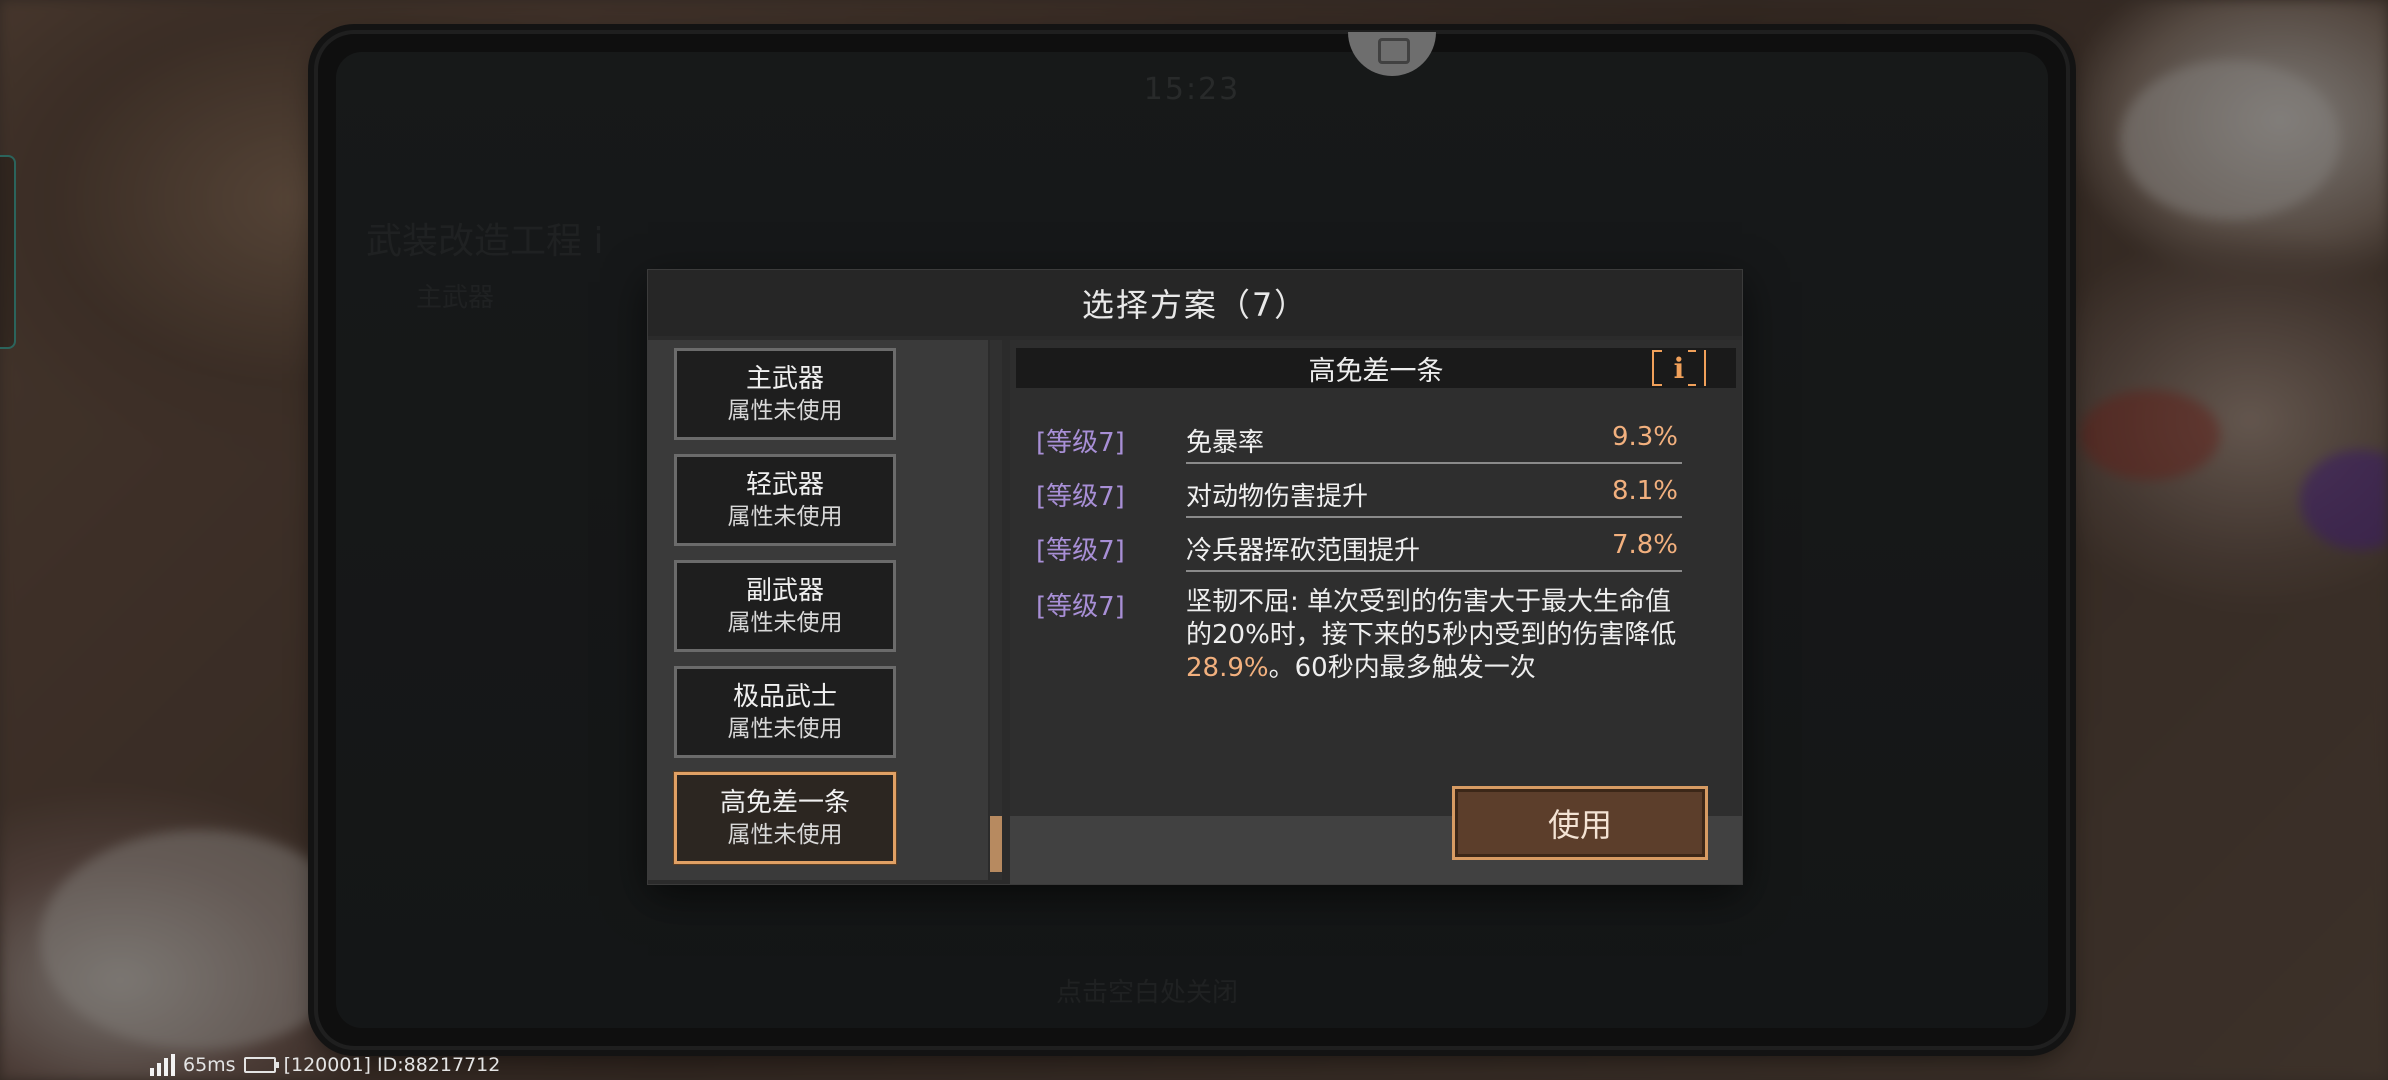 Image resolution: width=2388 pixels, height=1080 pixels. Describe the element at coordinates (784, 485) in the screenshot. I see `plan-name: 轻武器` at that location.